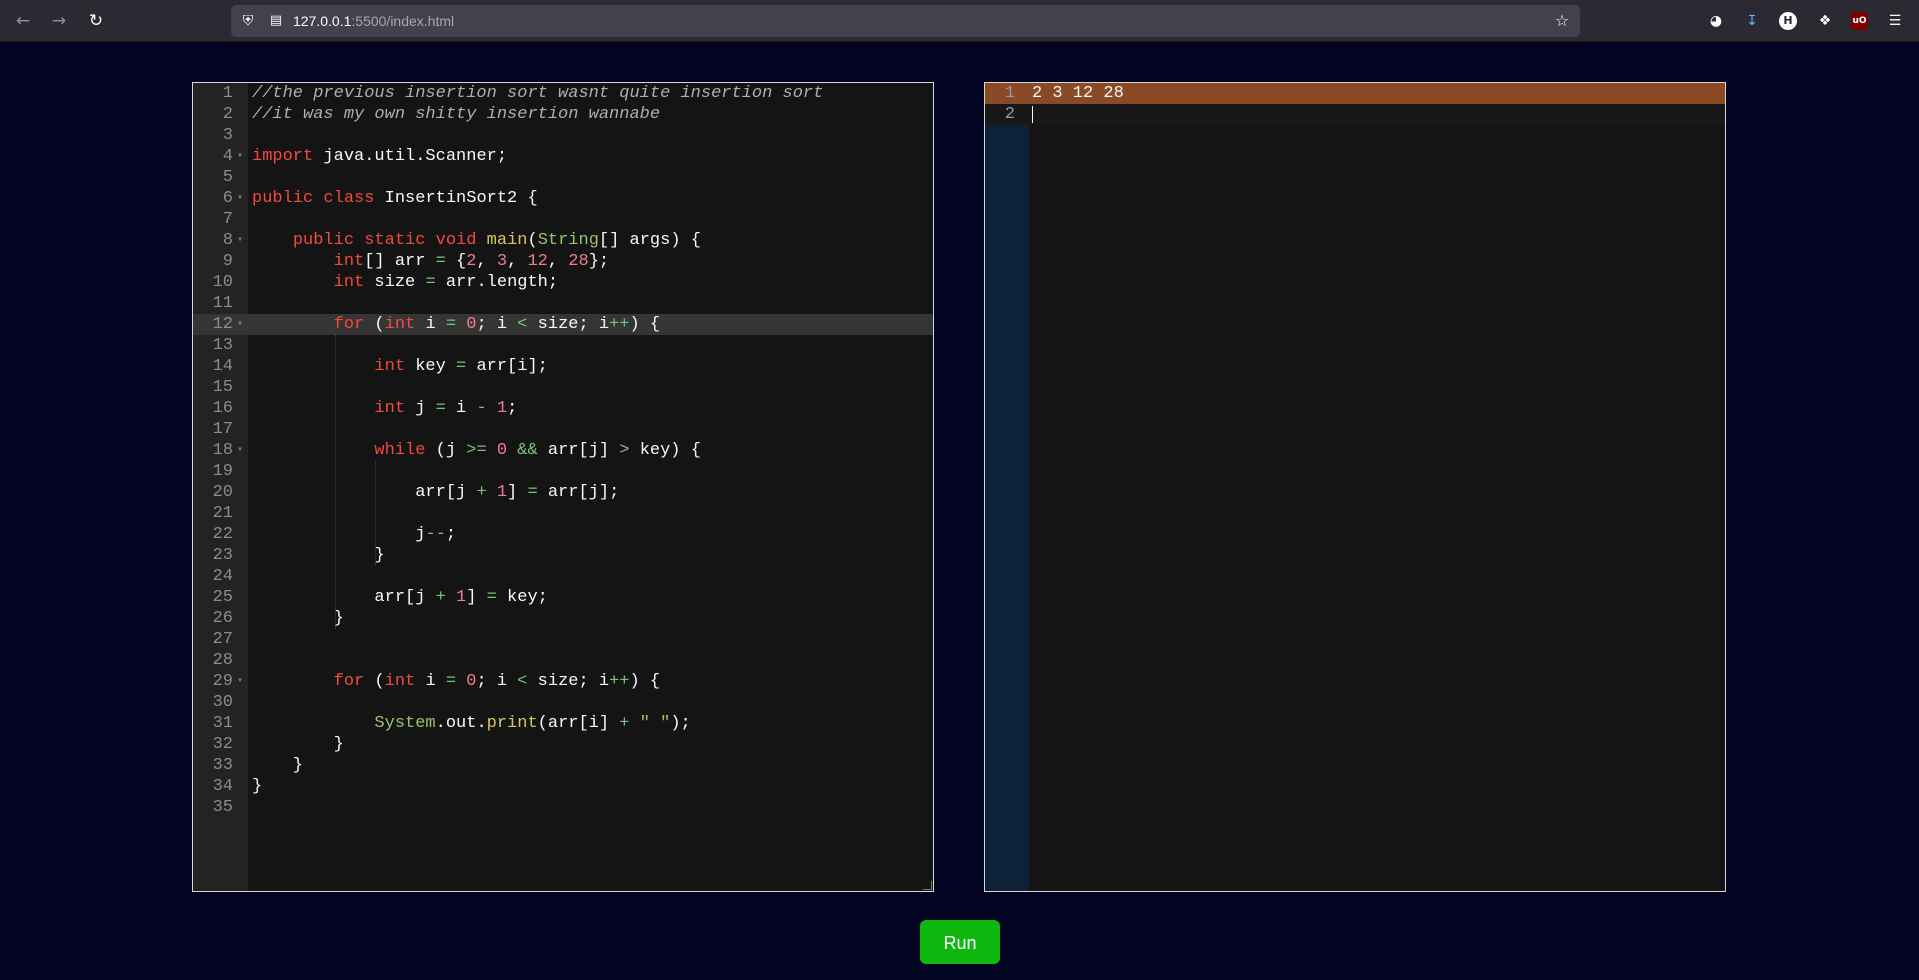  What do you see at coordinates (563, 513) in the screenshot?
I see `code-line: 21` at bounding box center [563, 513].